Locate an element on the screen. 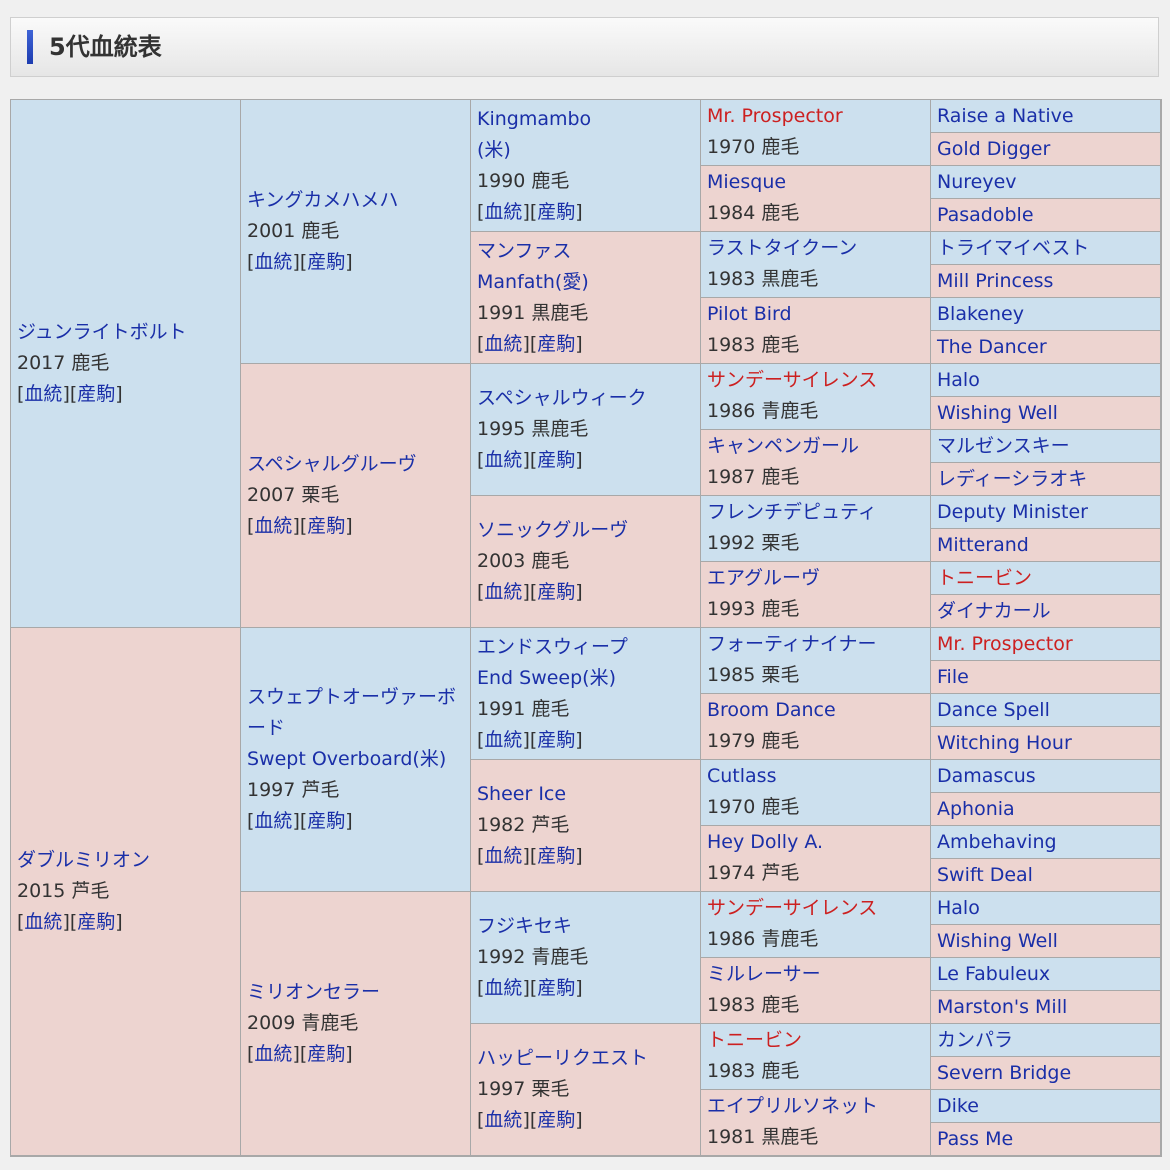 This screenshot has height=1170, width=1170. horse-name-link: Sheer Ice is located at coordinates (588, 794).